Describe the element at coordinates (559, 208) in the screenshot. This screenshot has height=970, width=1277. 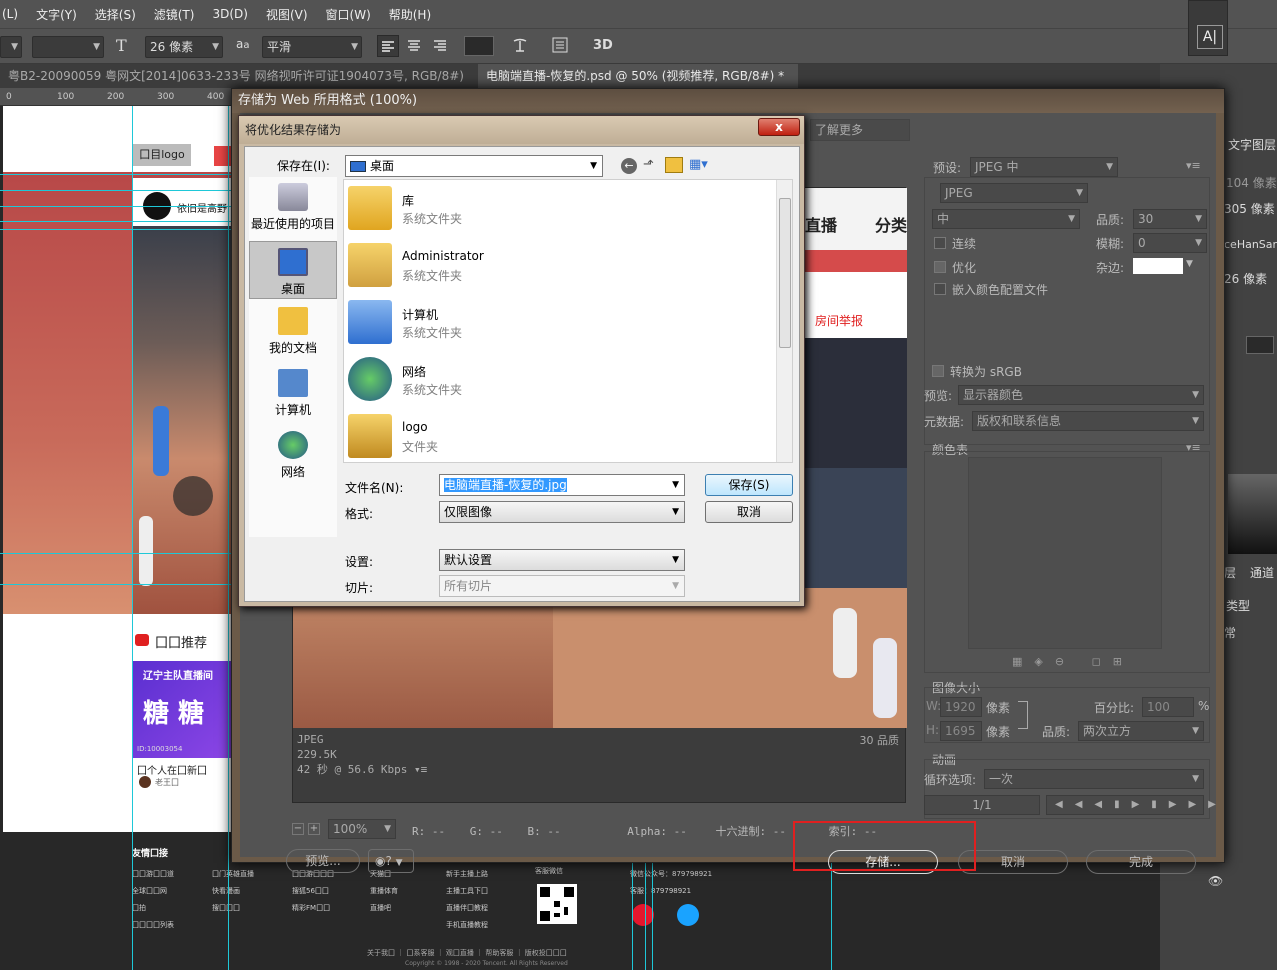
I see `list-item: 库系统文件夹` at that location.